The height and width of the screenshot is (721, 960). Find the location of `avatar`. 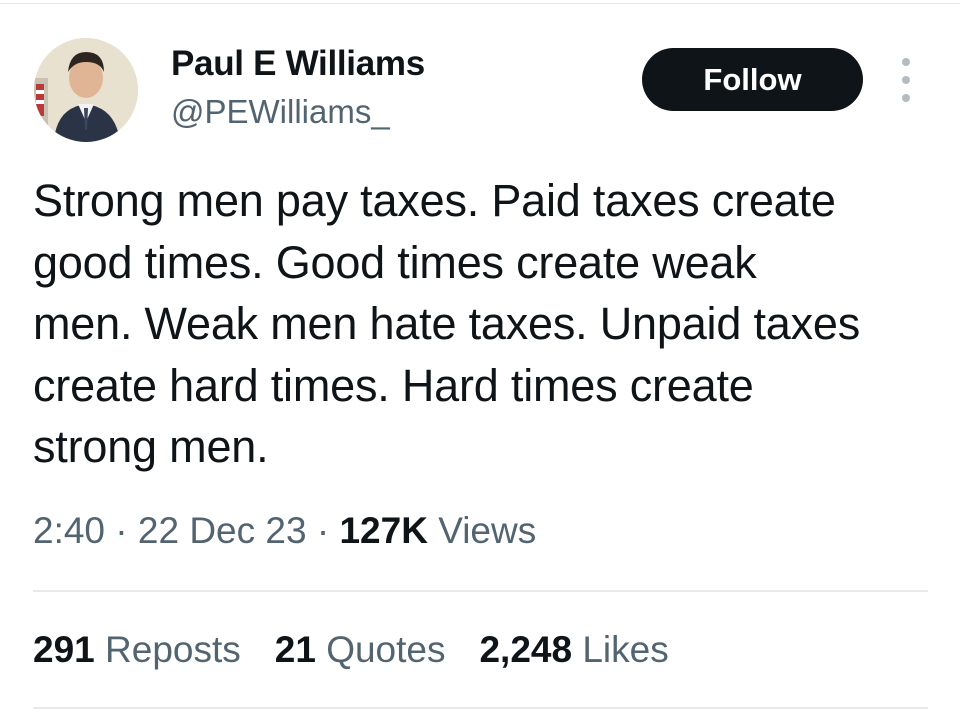

avatar is located at coordinates (86, 90).